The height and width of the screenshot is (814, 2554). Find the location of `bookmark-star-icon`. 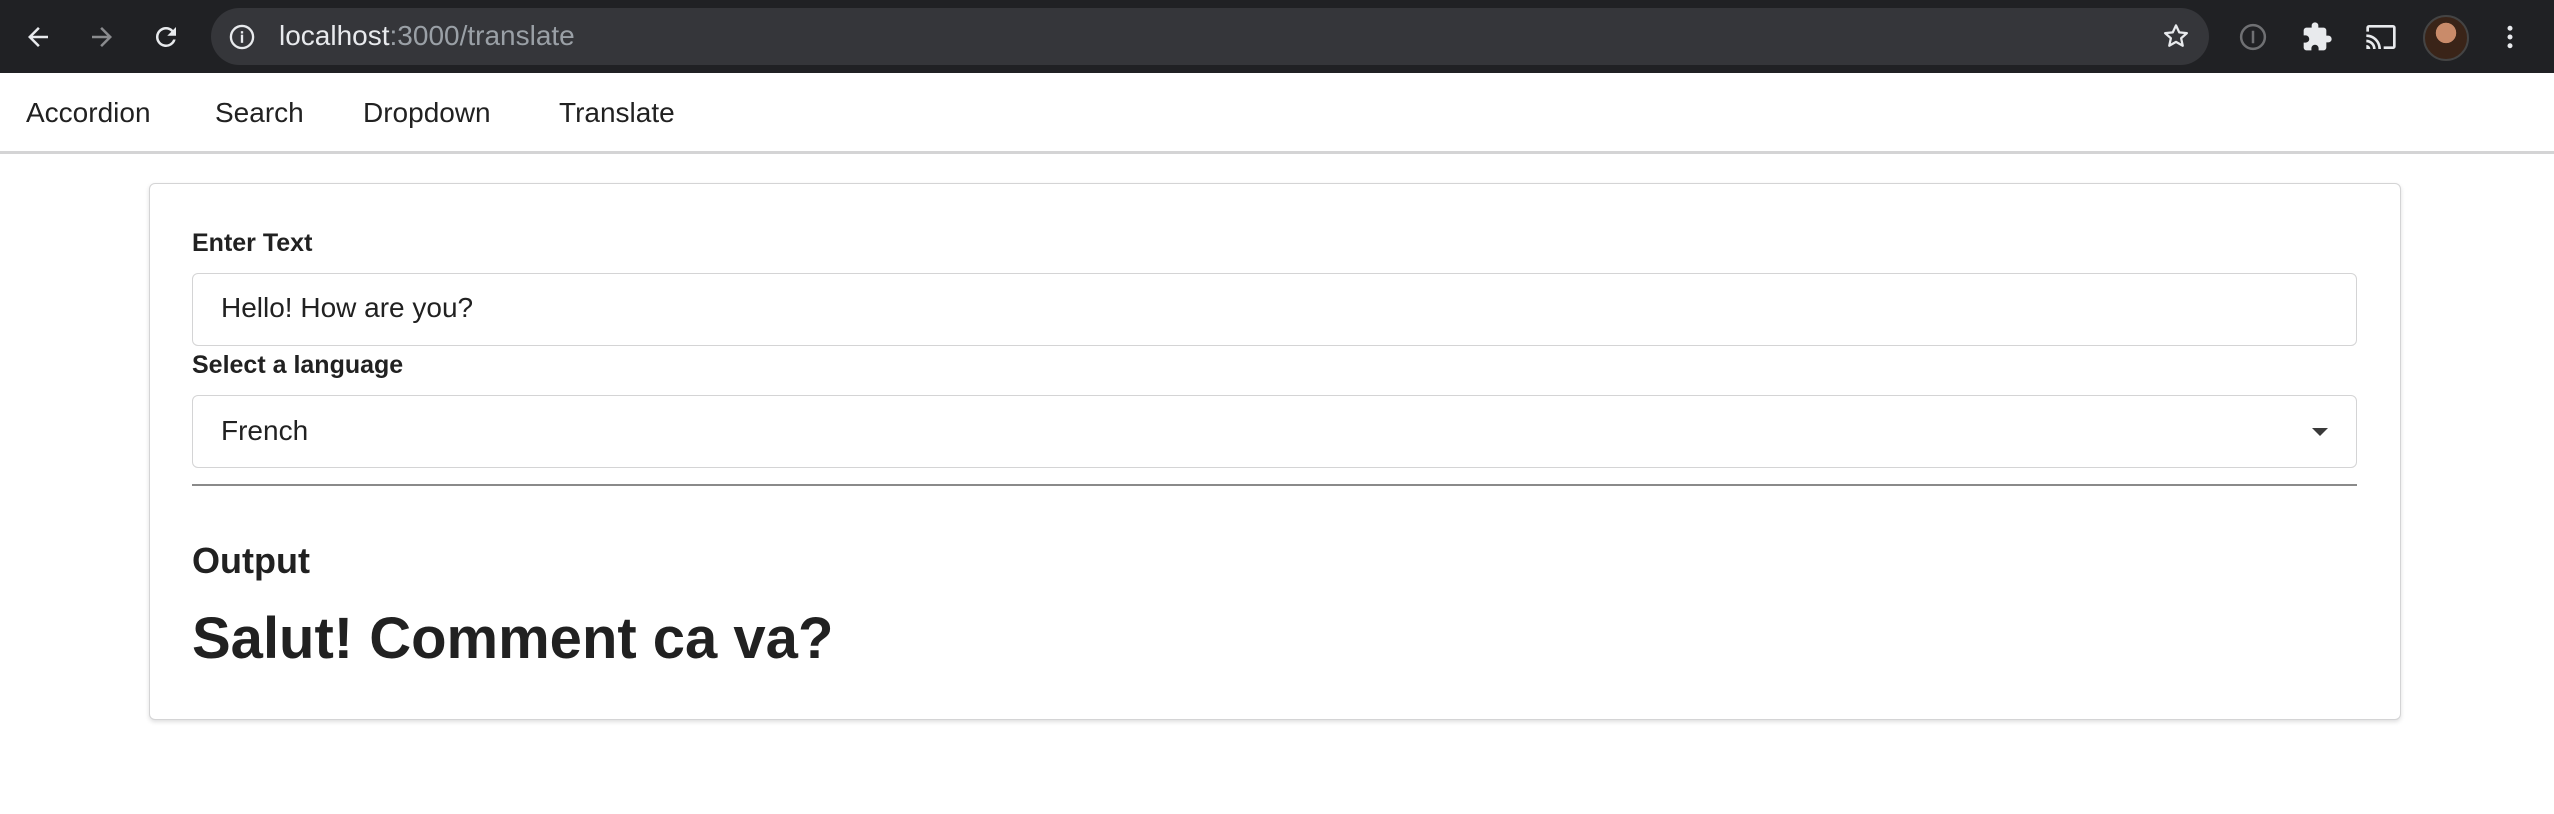

bookmark-star-icon is located at coordinates (2176, 38).